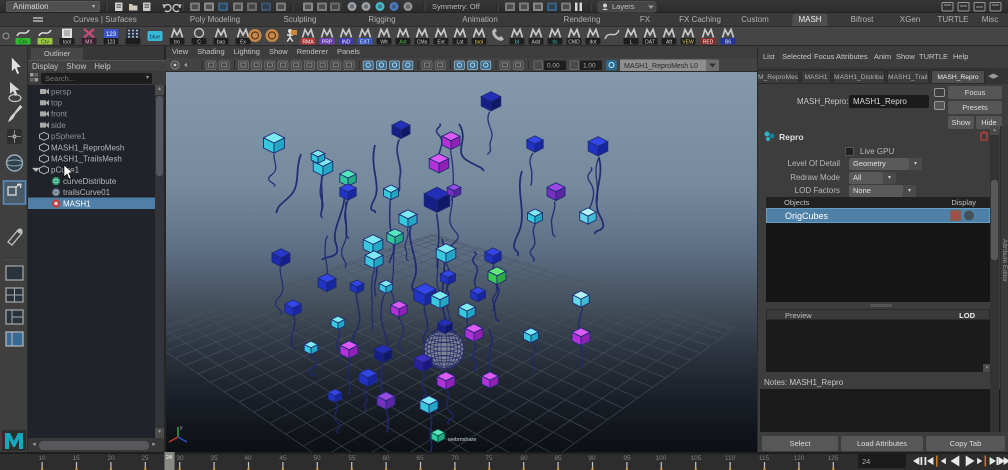  I want to click on svg-text: Lat, so click(461, 43).